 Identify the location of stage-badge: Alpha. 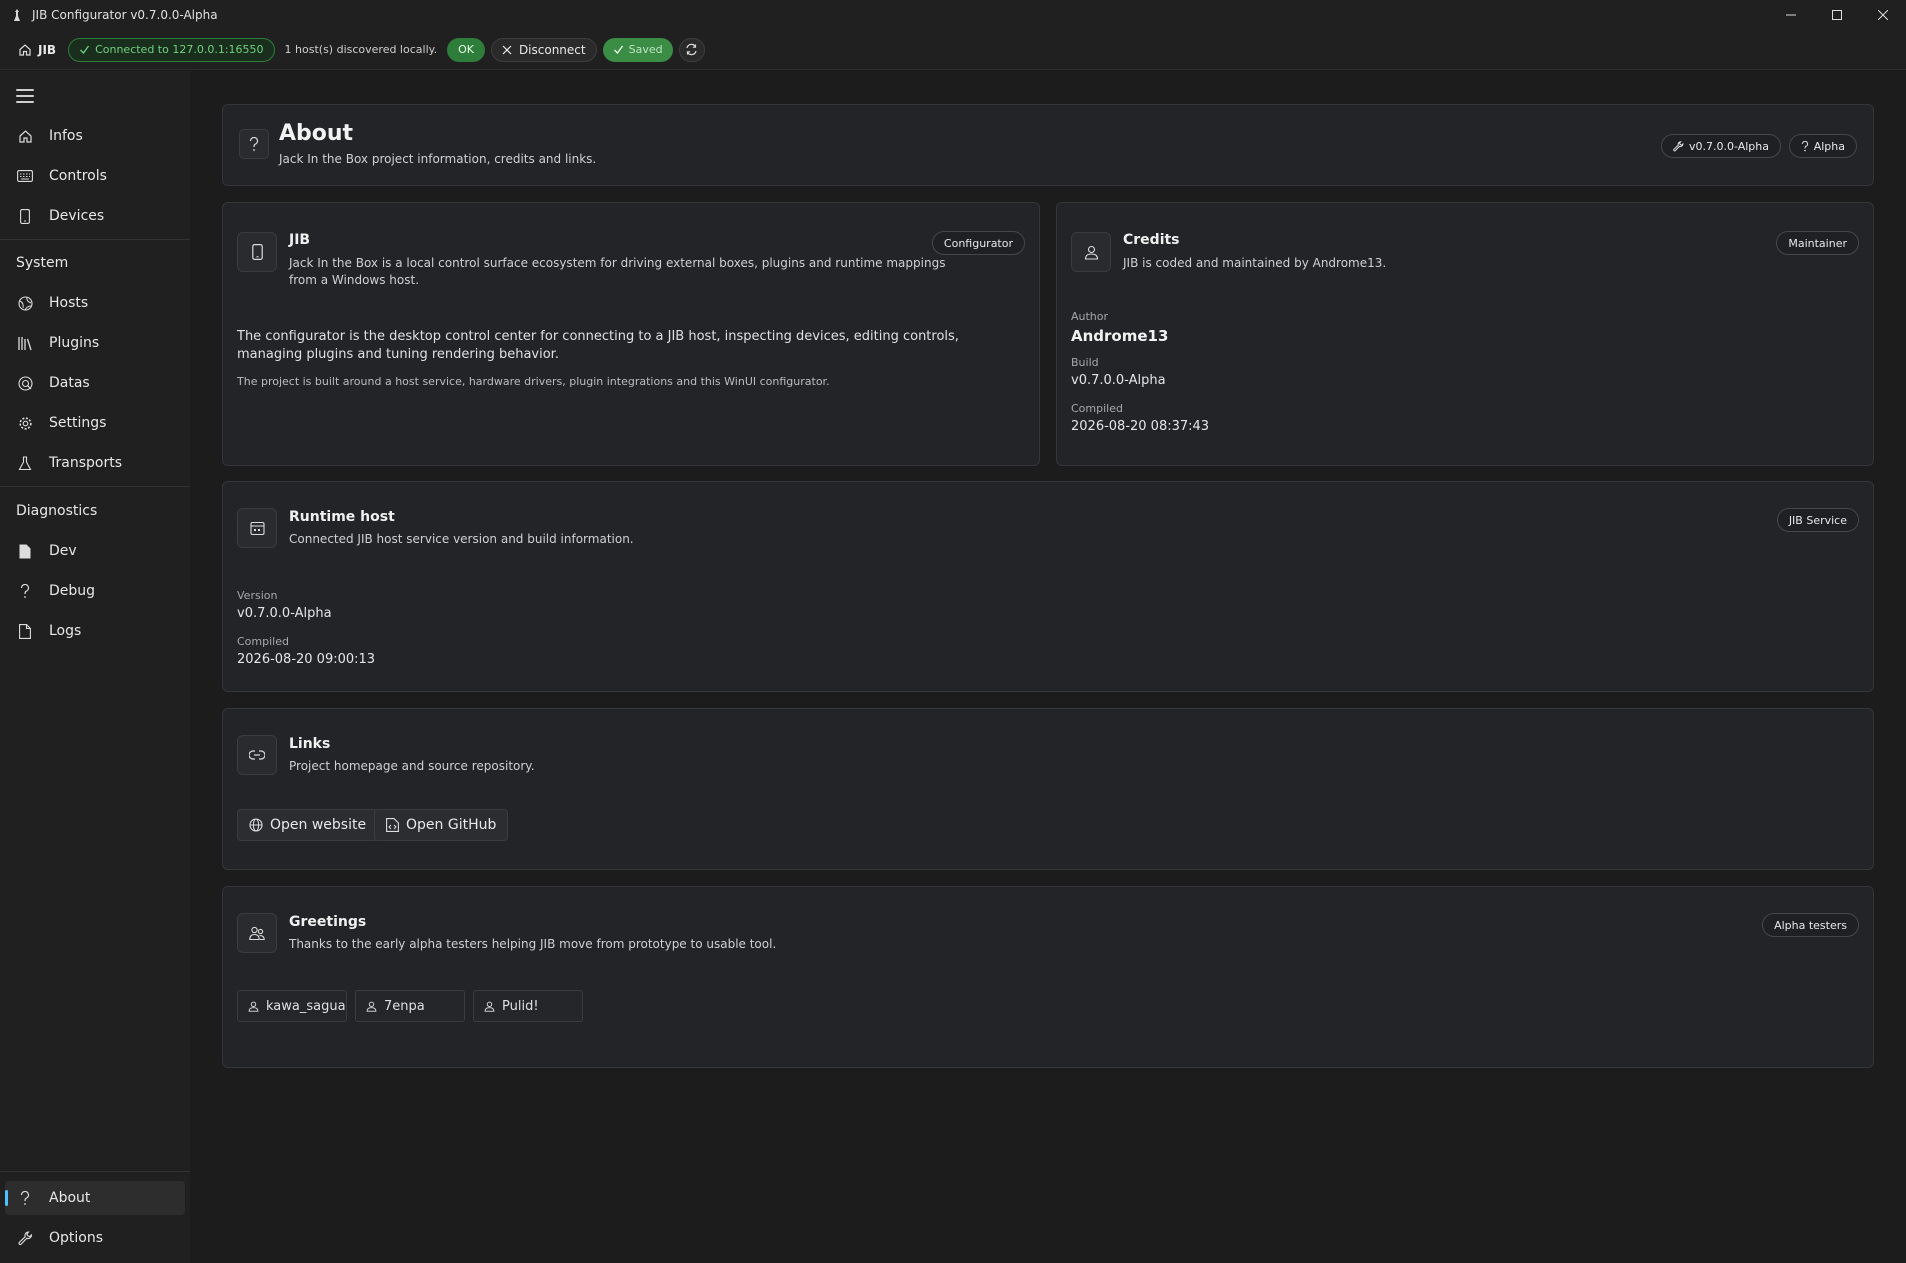
(1822, 146).